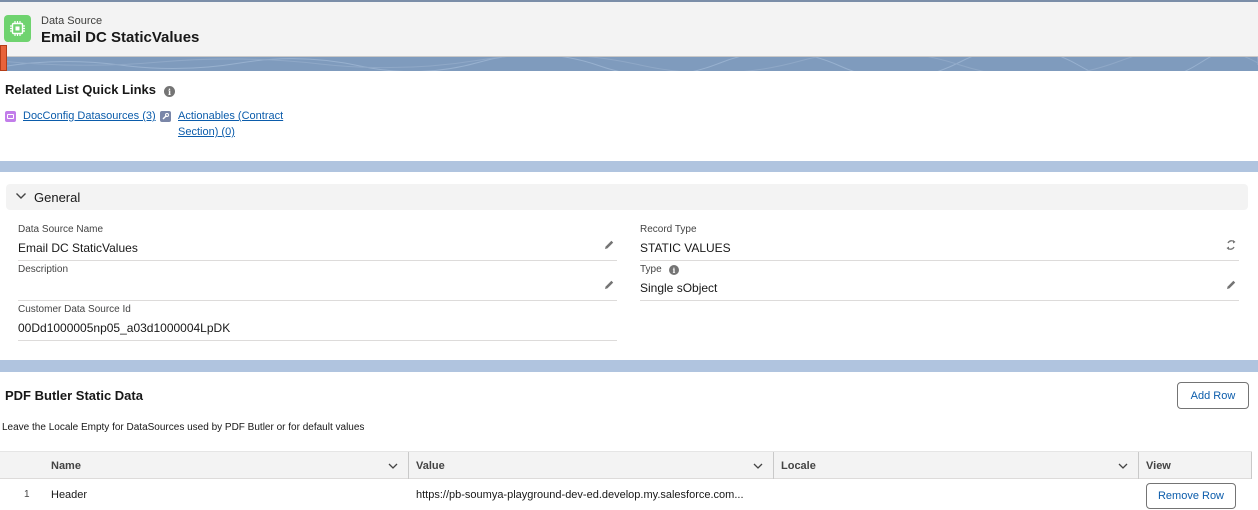 The image size is (1258, 510). What do you see at coordinates (651, 269) in the screenshot?
I see `field-label: Type` at bounding box center [651, 269].